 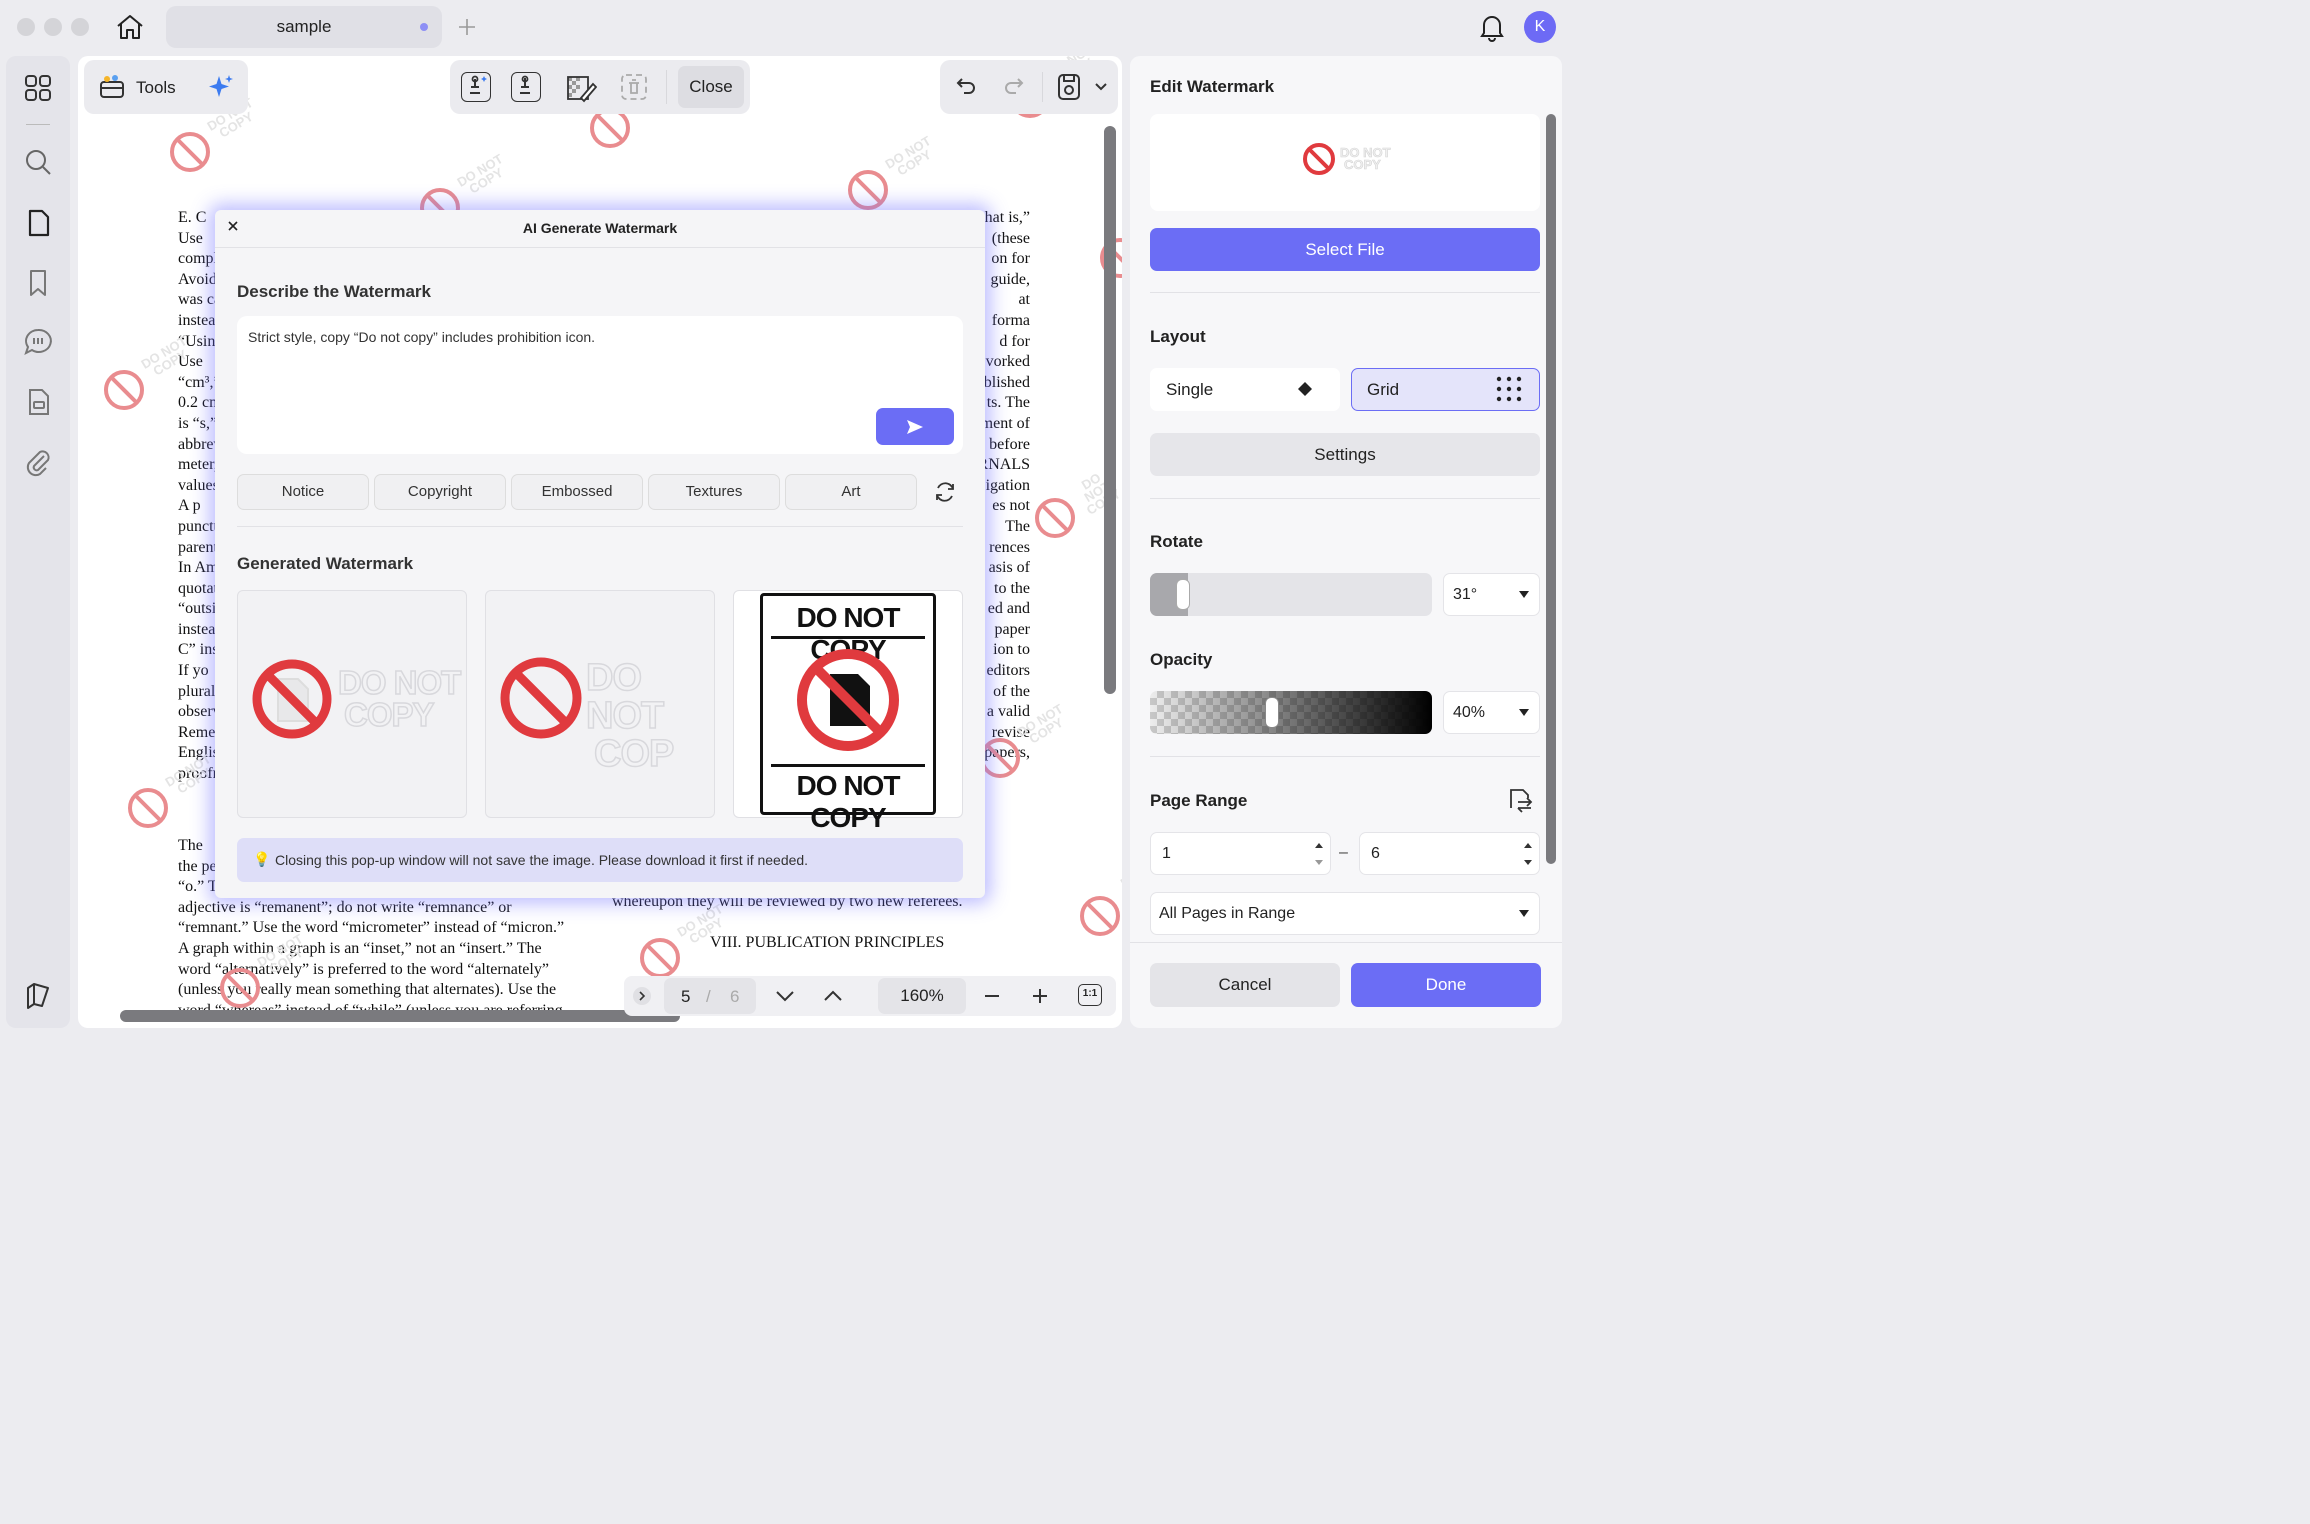 I want to click on redo-icon, so click(x=1014, y=87).